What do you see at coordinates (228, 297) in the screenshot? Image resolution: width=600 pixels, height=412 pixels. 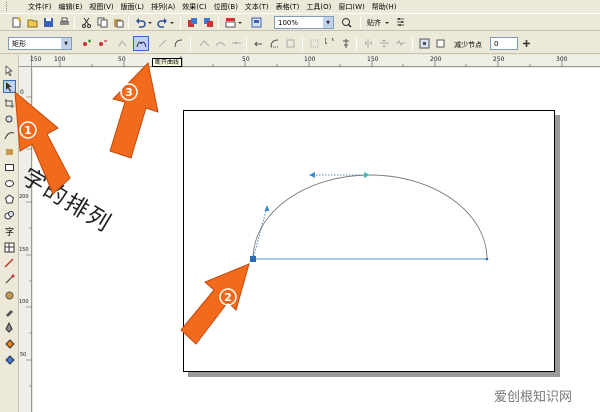 I see `marker-2: 2` at bounding box center [228, 297].